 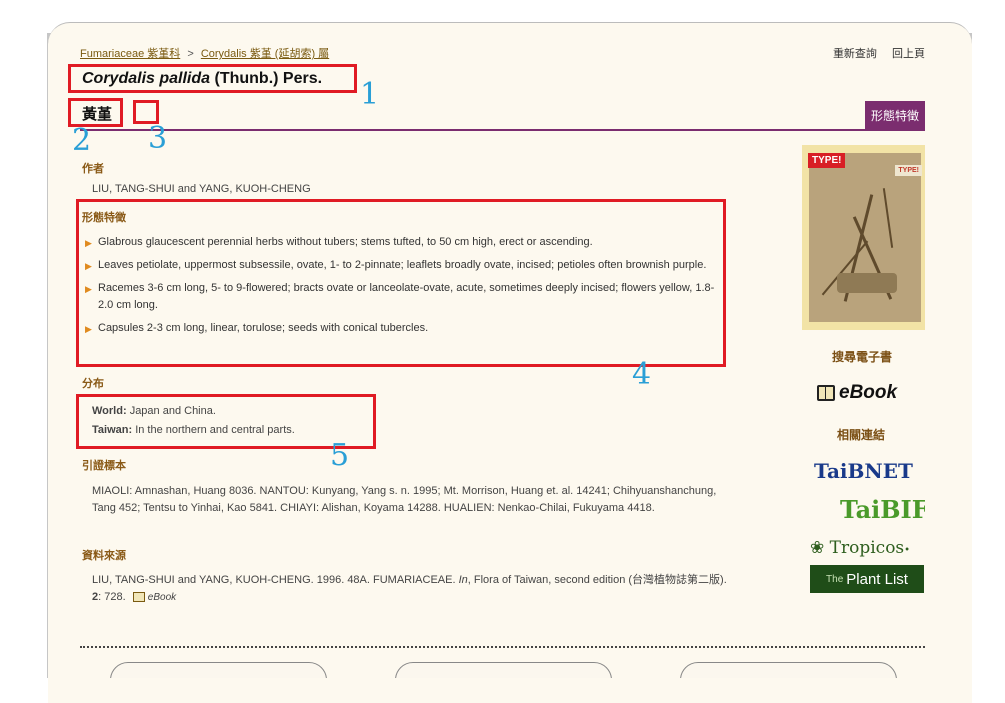 I want to click on type-badge-small: TYPE!, so click(x=908, y=170).